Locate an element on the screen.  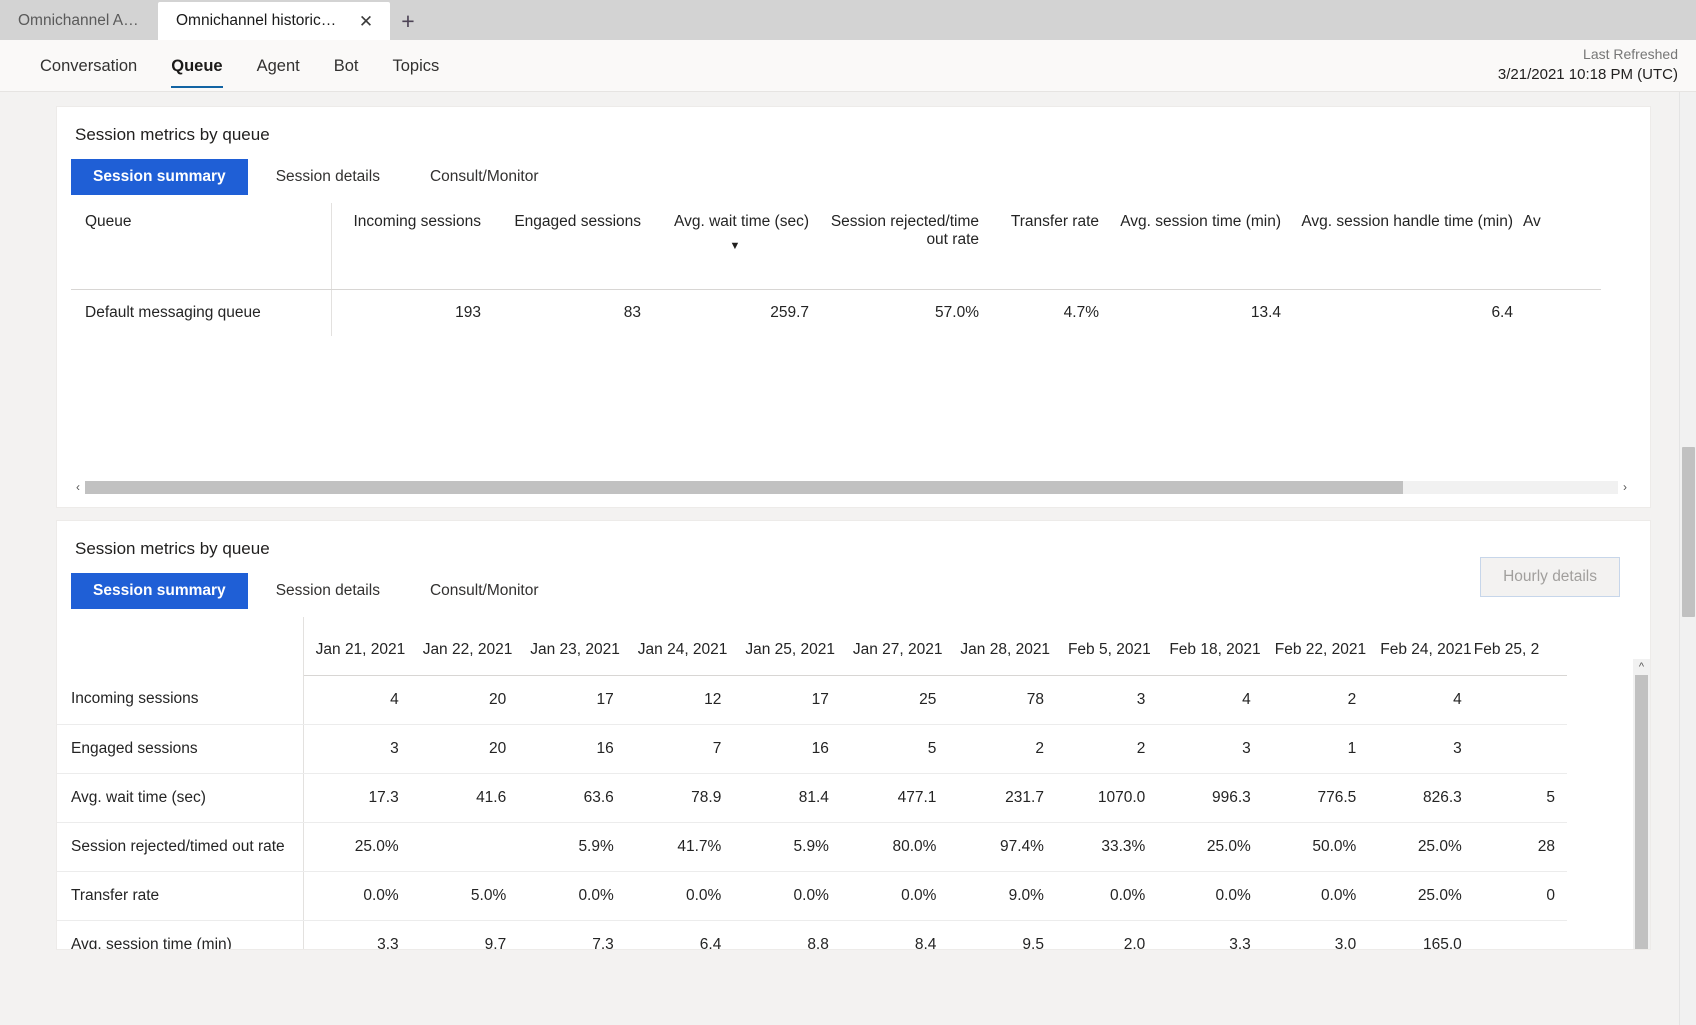
column-header-date: Feb 22, 2021 is located at coordinates (1315, 646).